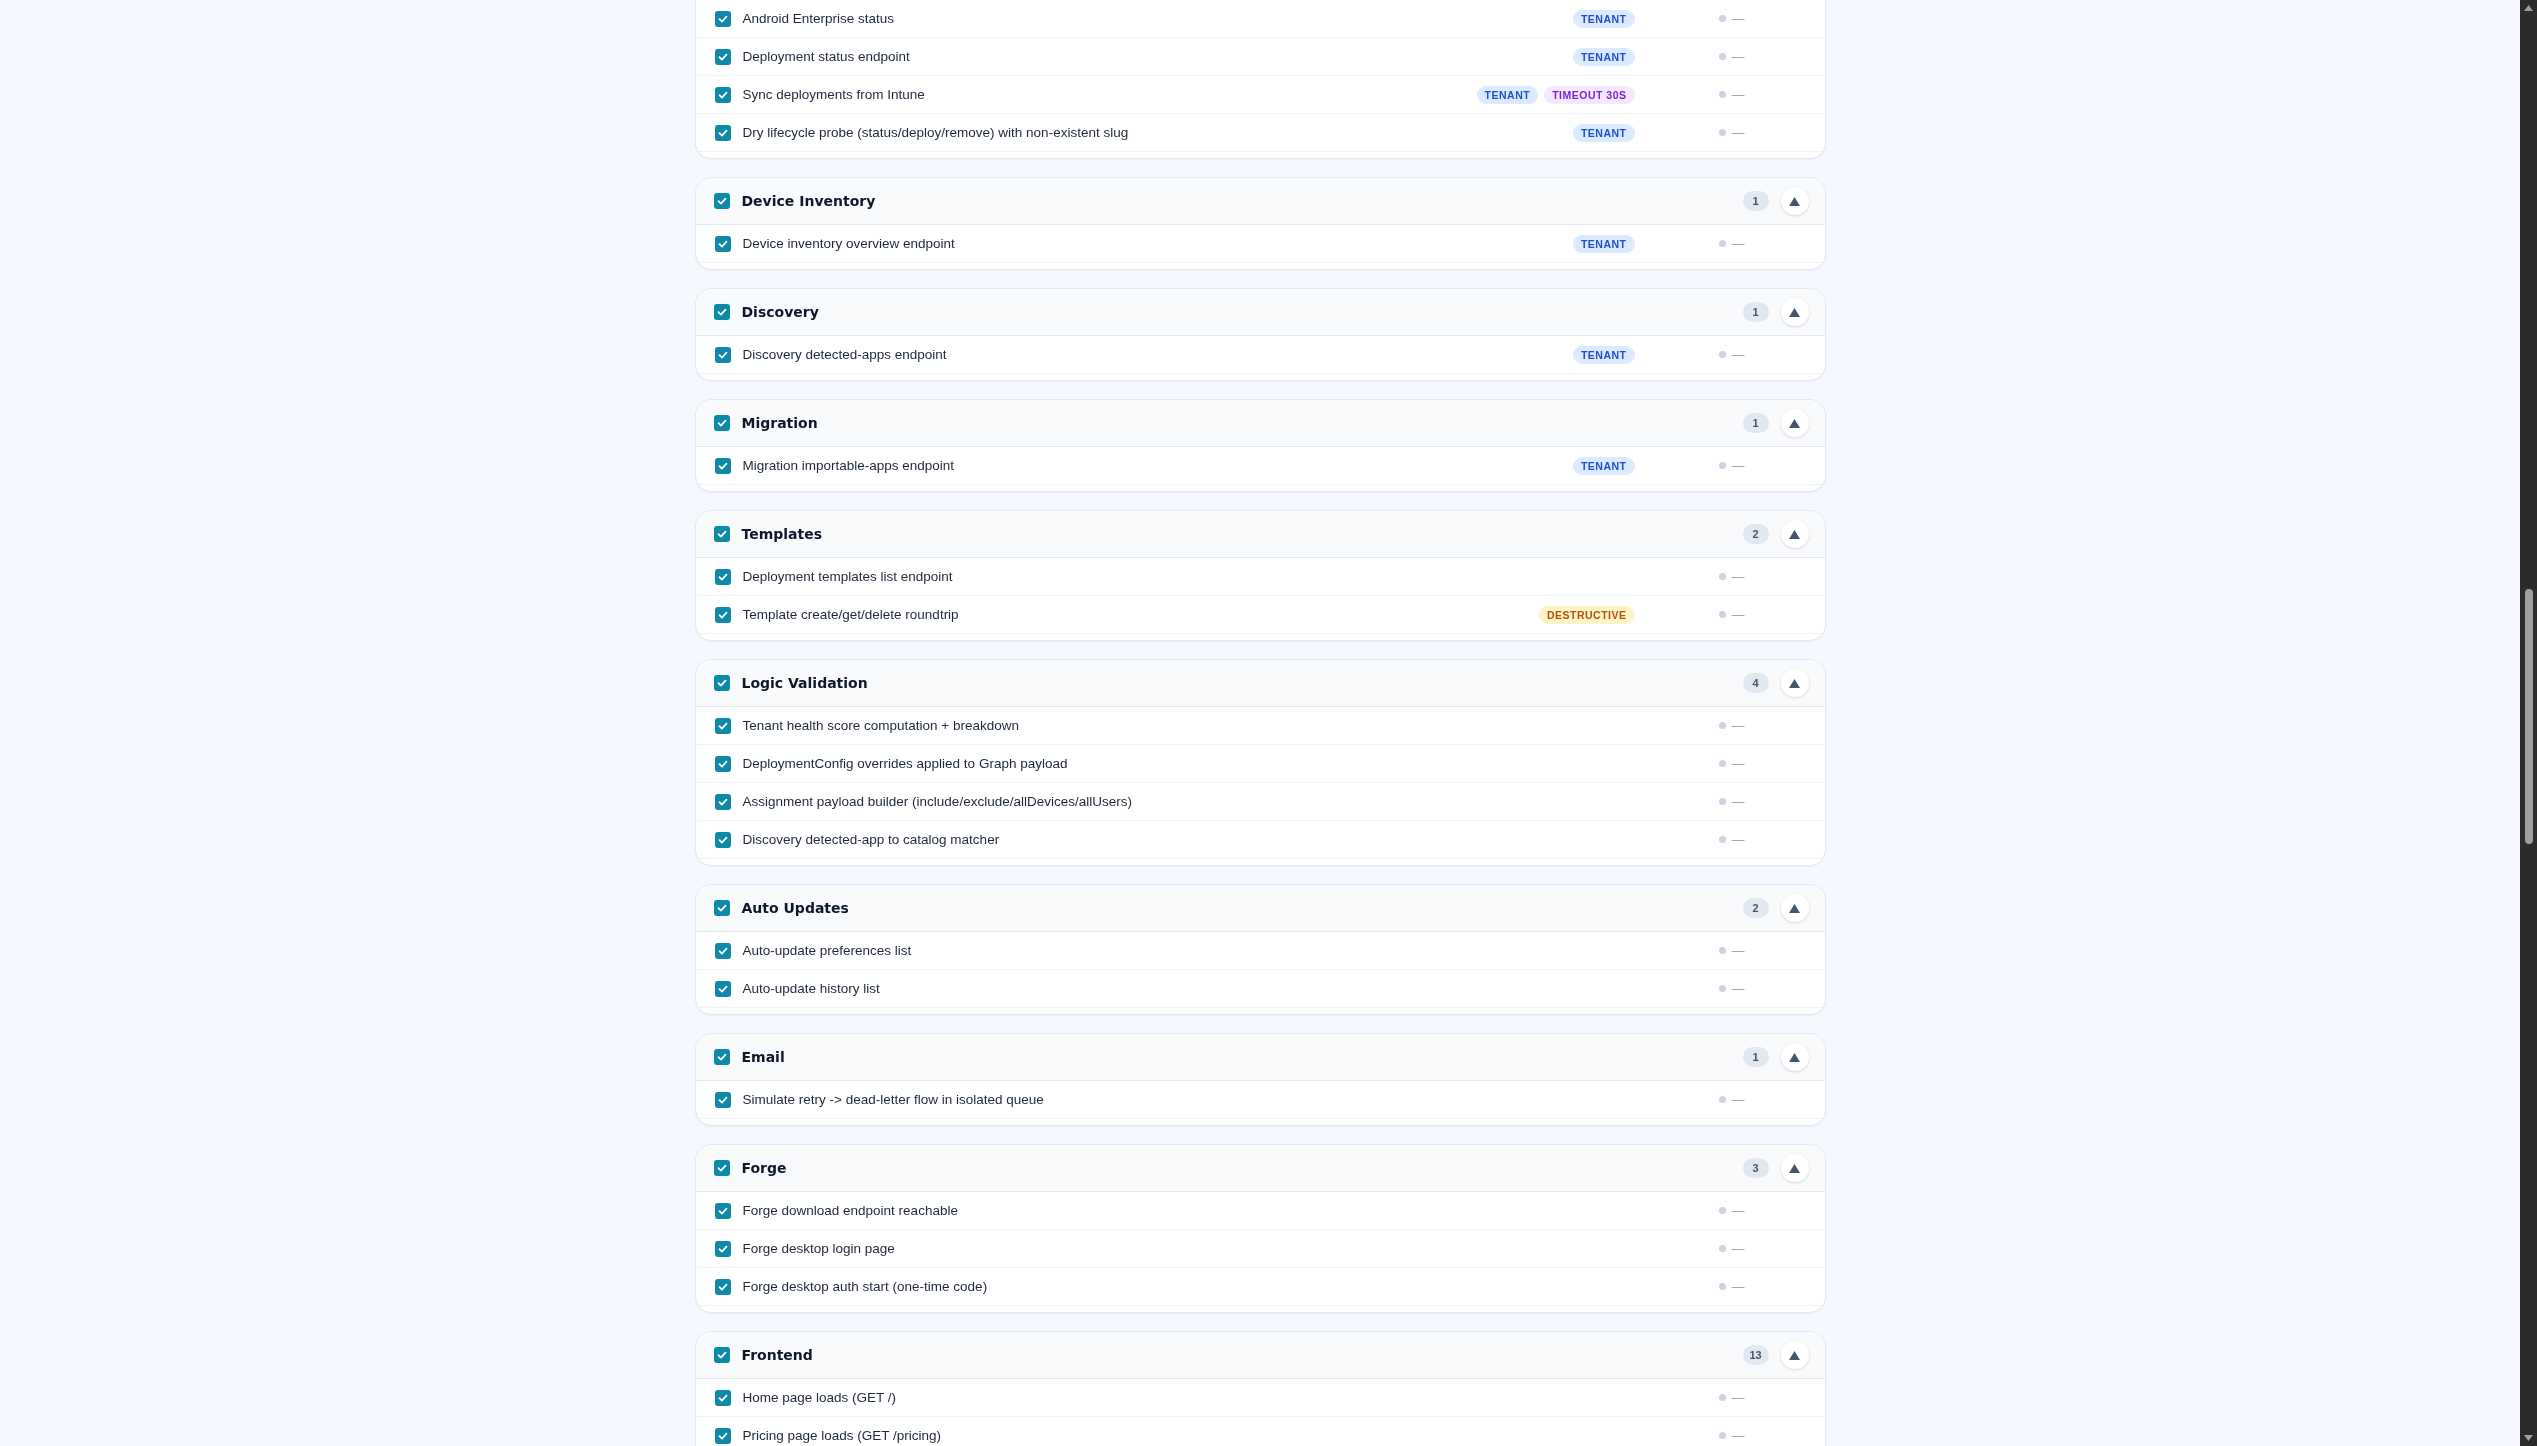 This screenshot has width=2537, height=1446. What do you see at coordinates (905, 763) in the screenshot?
I see `test-label: DeploymentConfig overrides applied to Graph payload` at bounding box center [905, 763].